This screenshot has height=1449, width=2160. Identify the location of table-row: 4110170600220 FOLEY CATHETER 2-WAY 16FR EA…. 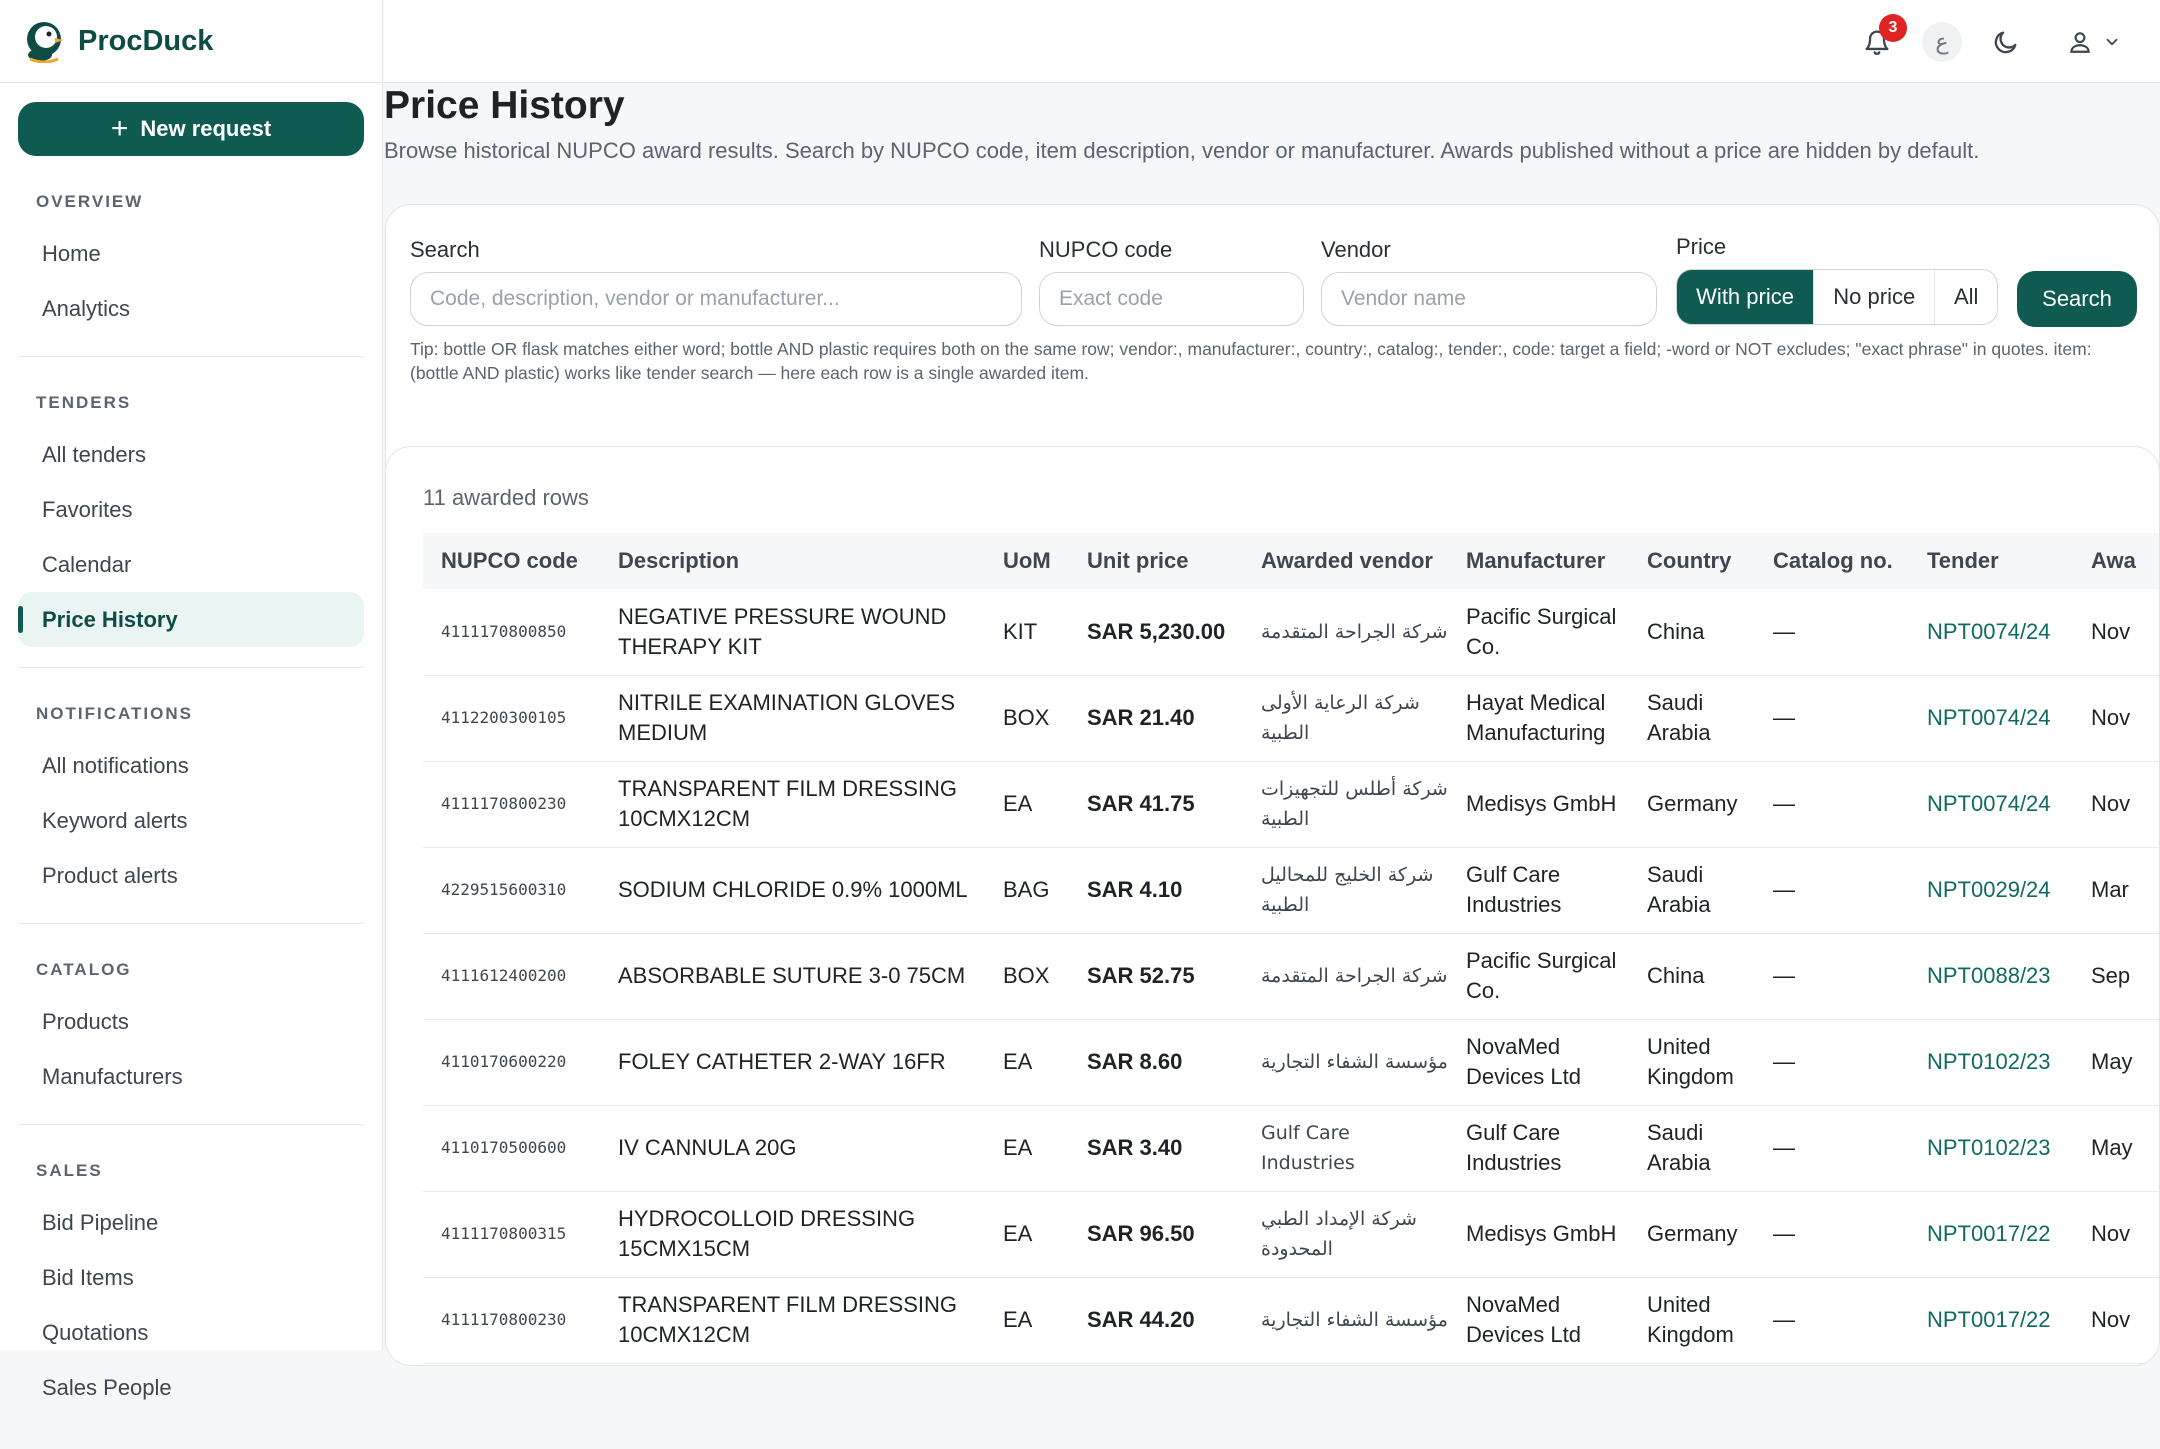
(1291, 1062).